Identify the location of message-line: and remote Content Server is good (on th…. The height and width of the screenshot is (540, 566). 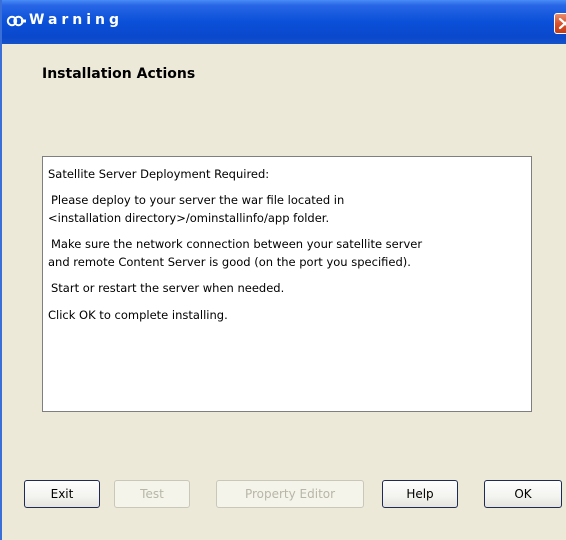
(229, 261).